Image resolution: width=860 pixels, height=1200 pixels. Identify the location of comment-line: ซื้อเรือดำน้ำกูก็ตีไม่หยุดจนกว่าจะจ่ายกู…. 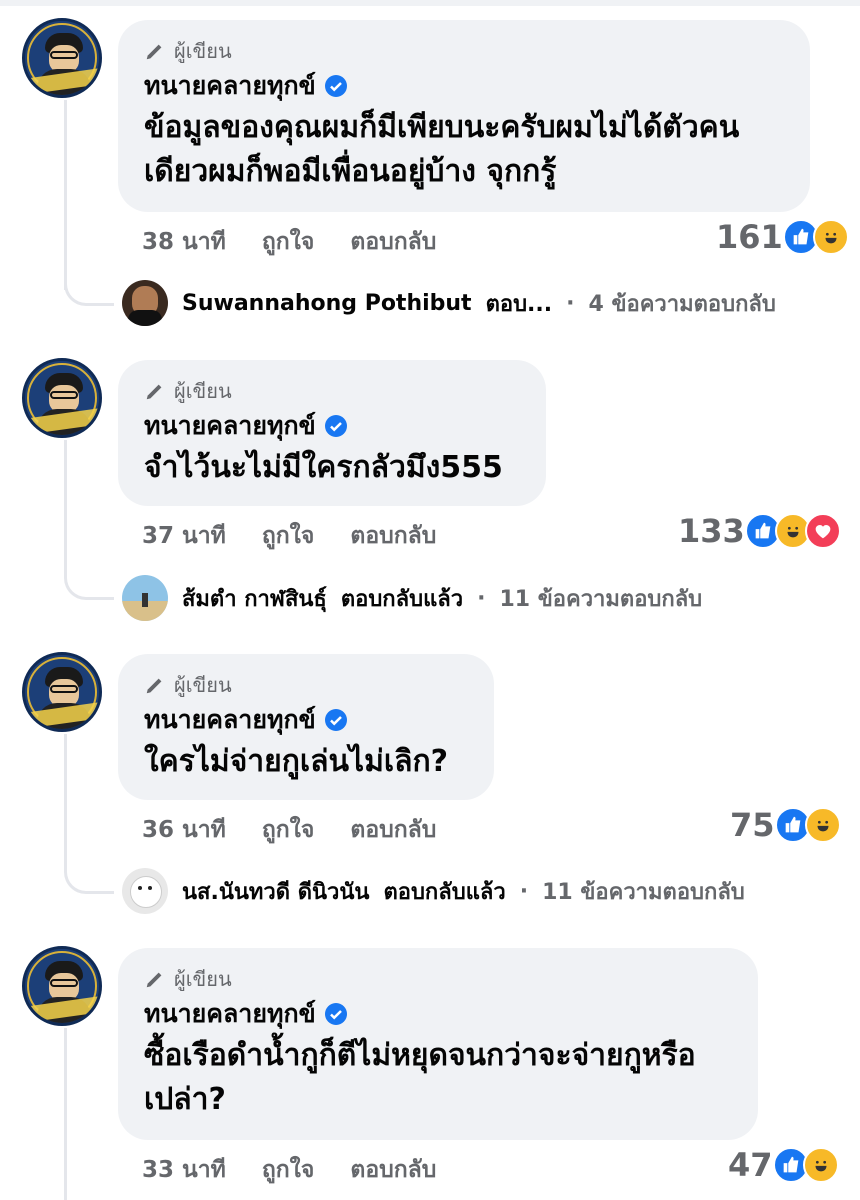
(420, 1055).